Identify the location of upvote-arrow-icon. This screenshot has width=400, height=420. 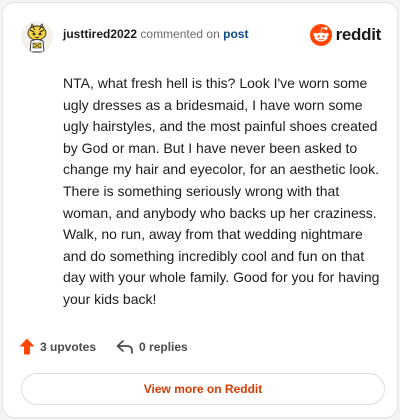
(27, 346).